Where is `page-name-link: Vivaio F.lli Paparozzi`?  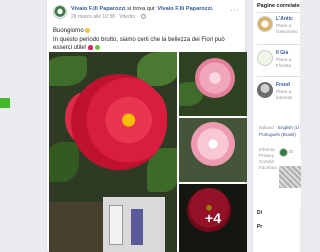
page-name-link: Vivaio F.lli Paparozzi is located at coordinates (98, 9).